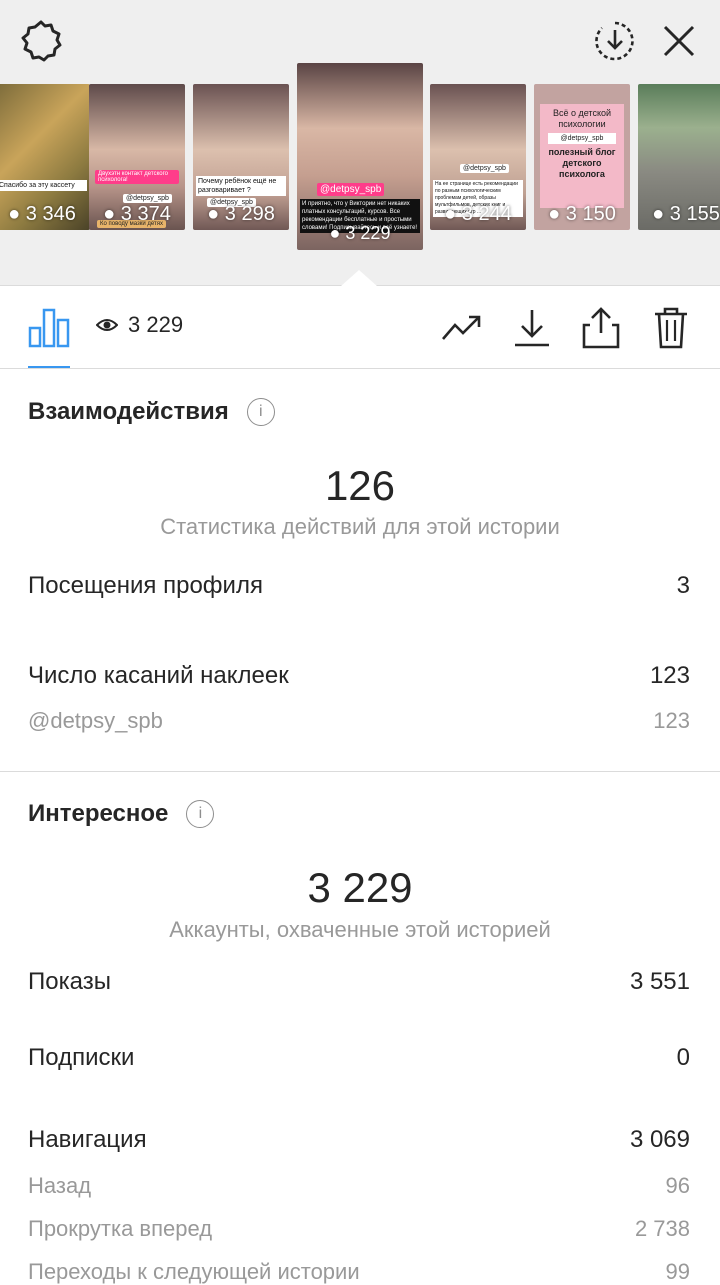  What do you see at coordinates (360, 887) in the screenshot?
I see `discovery-total: 3 229` at bounding box center [360, 887].